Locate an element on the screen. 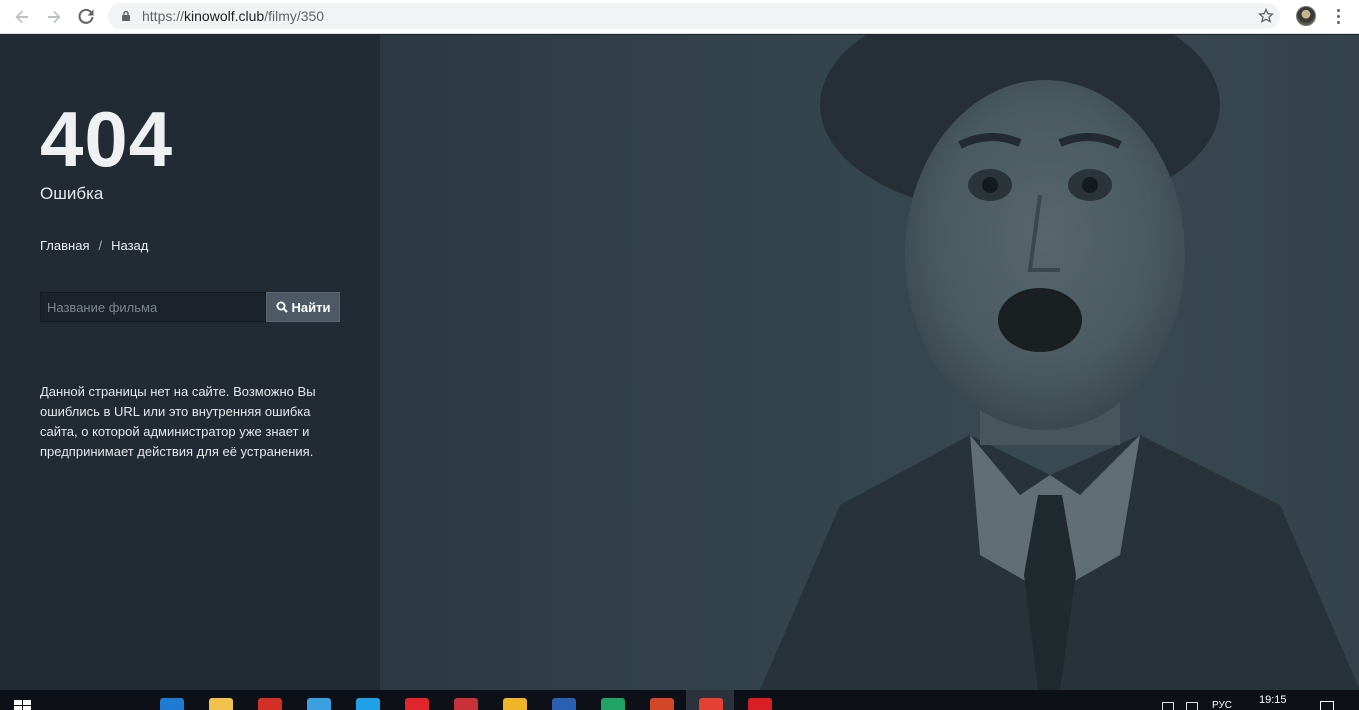  arrow-right-icon is located at coordinates (54, 16).